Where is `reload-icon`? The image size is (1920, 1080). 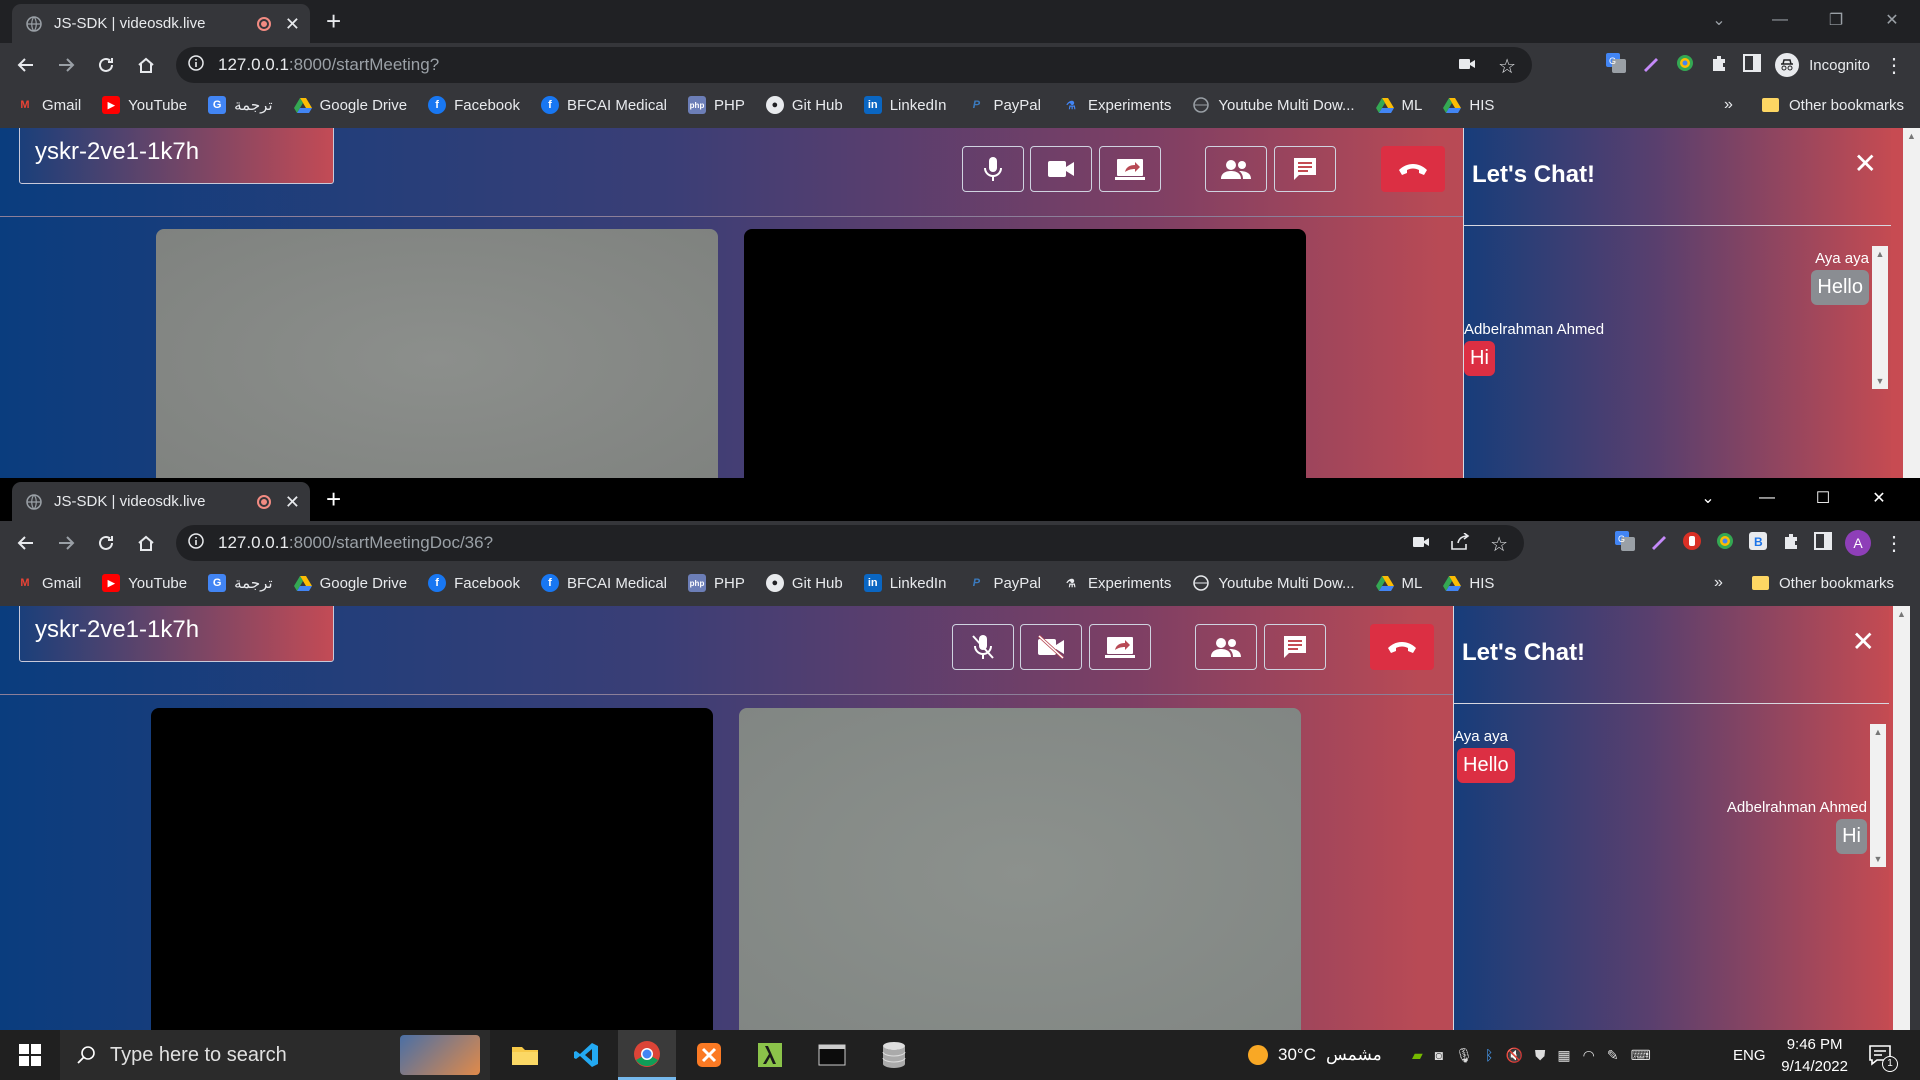 reload-icon is located at coordinates (106, 543).